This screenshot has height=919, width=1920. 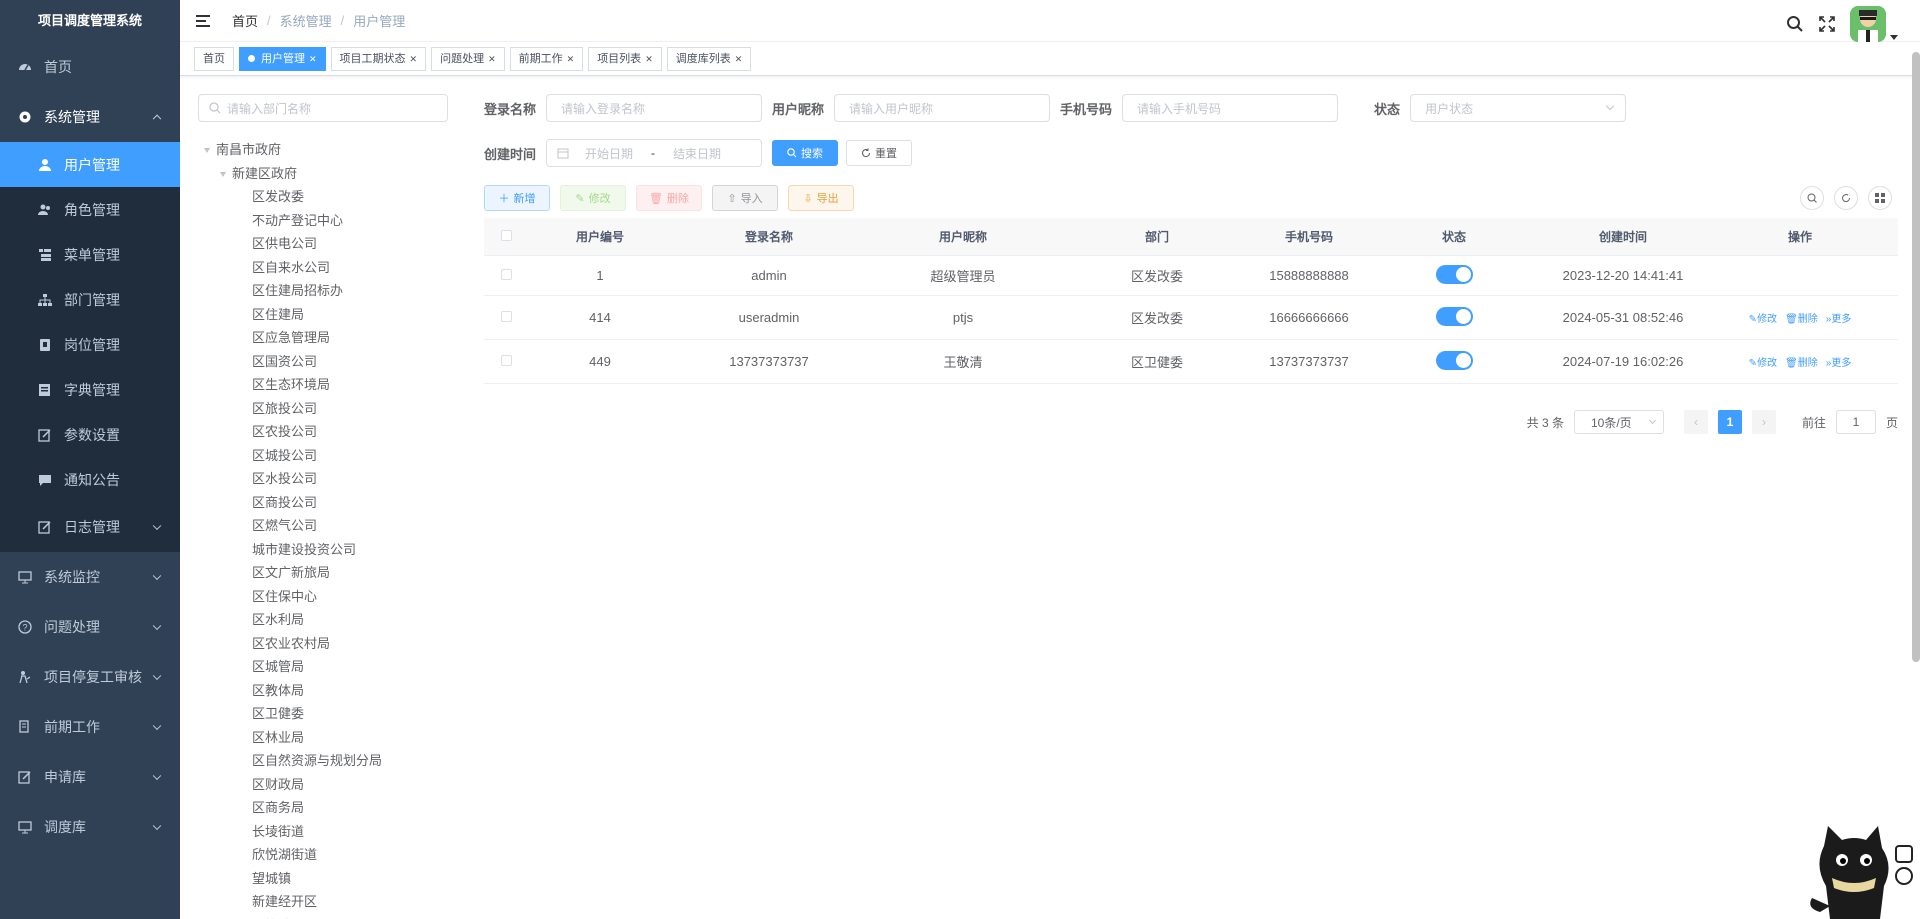 I want to click on columns-button, so click(x=1880, y=198).